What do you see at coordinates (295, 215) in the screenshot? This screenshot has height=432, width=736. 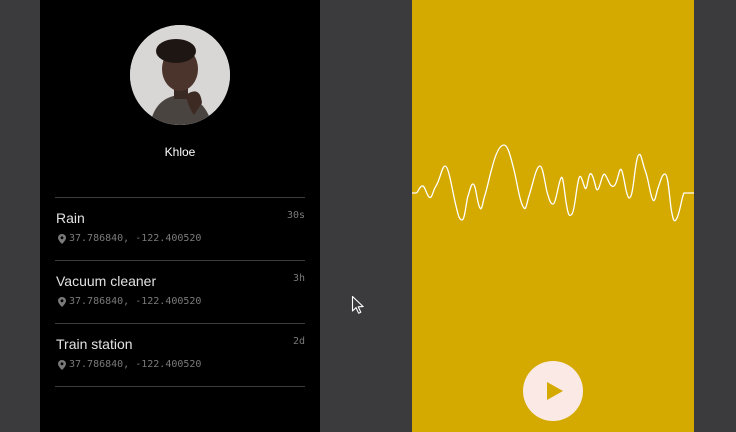 I see `sound-time: 30s` at bounding box center [295, 215].